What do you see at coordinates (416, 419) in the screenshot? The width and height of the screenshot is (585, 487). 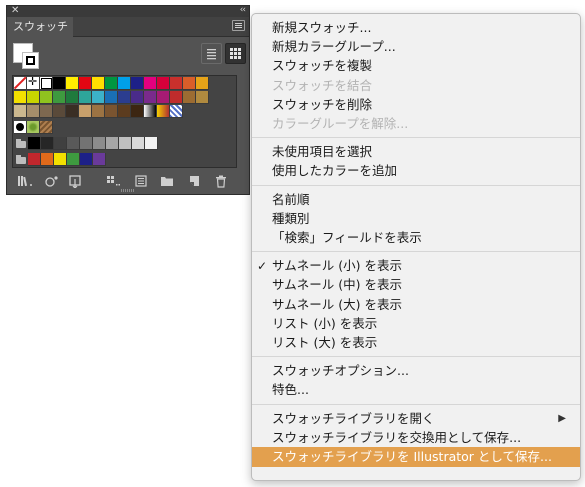 I see `menu-item: スウォッチライブラリを開く ▶` at bounding box center [416, 419].